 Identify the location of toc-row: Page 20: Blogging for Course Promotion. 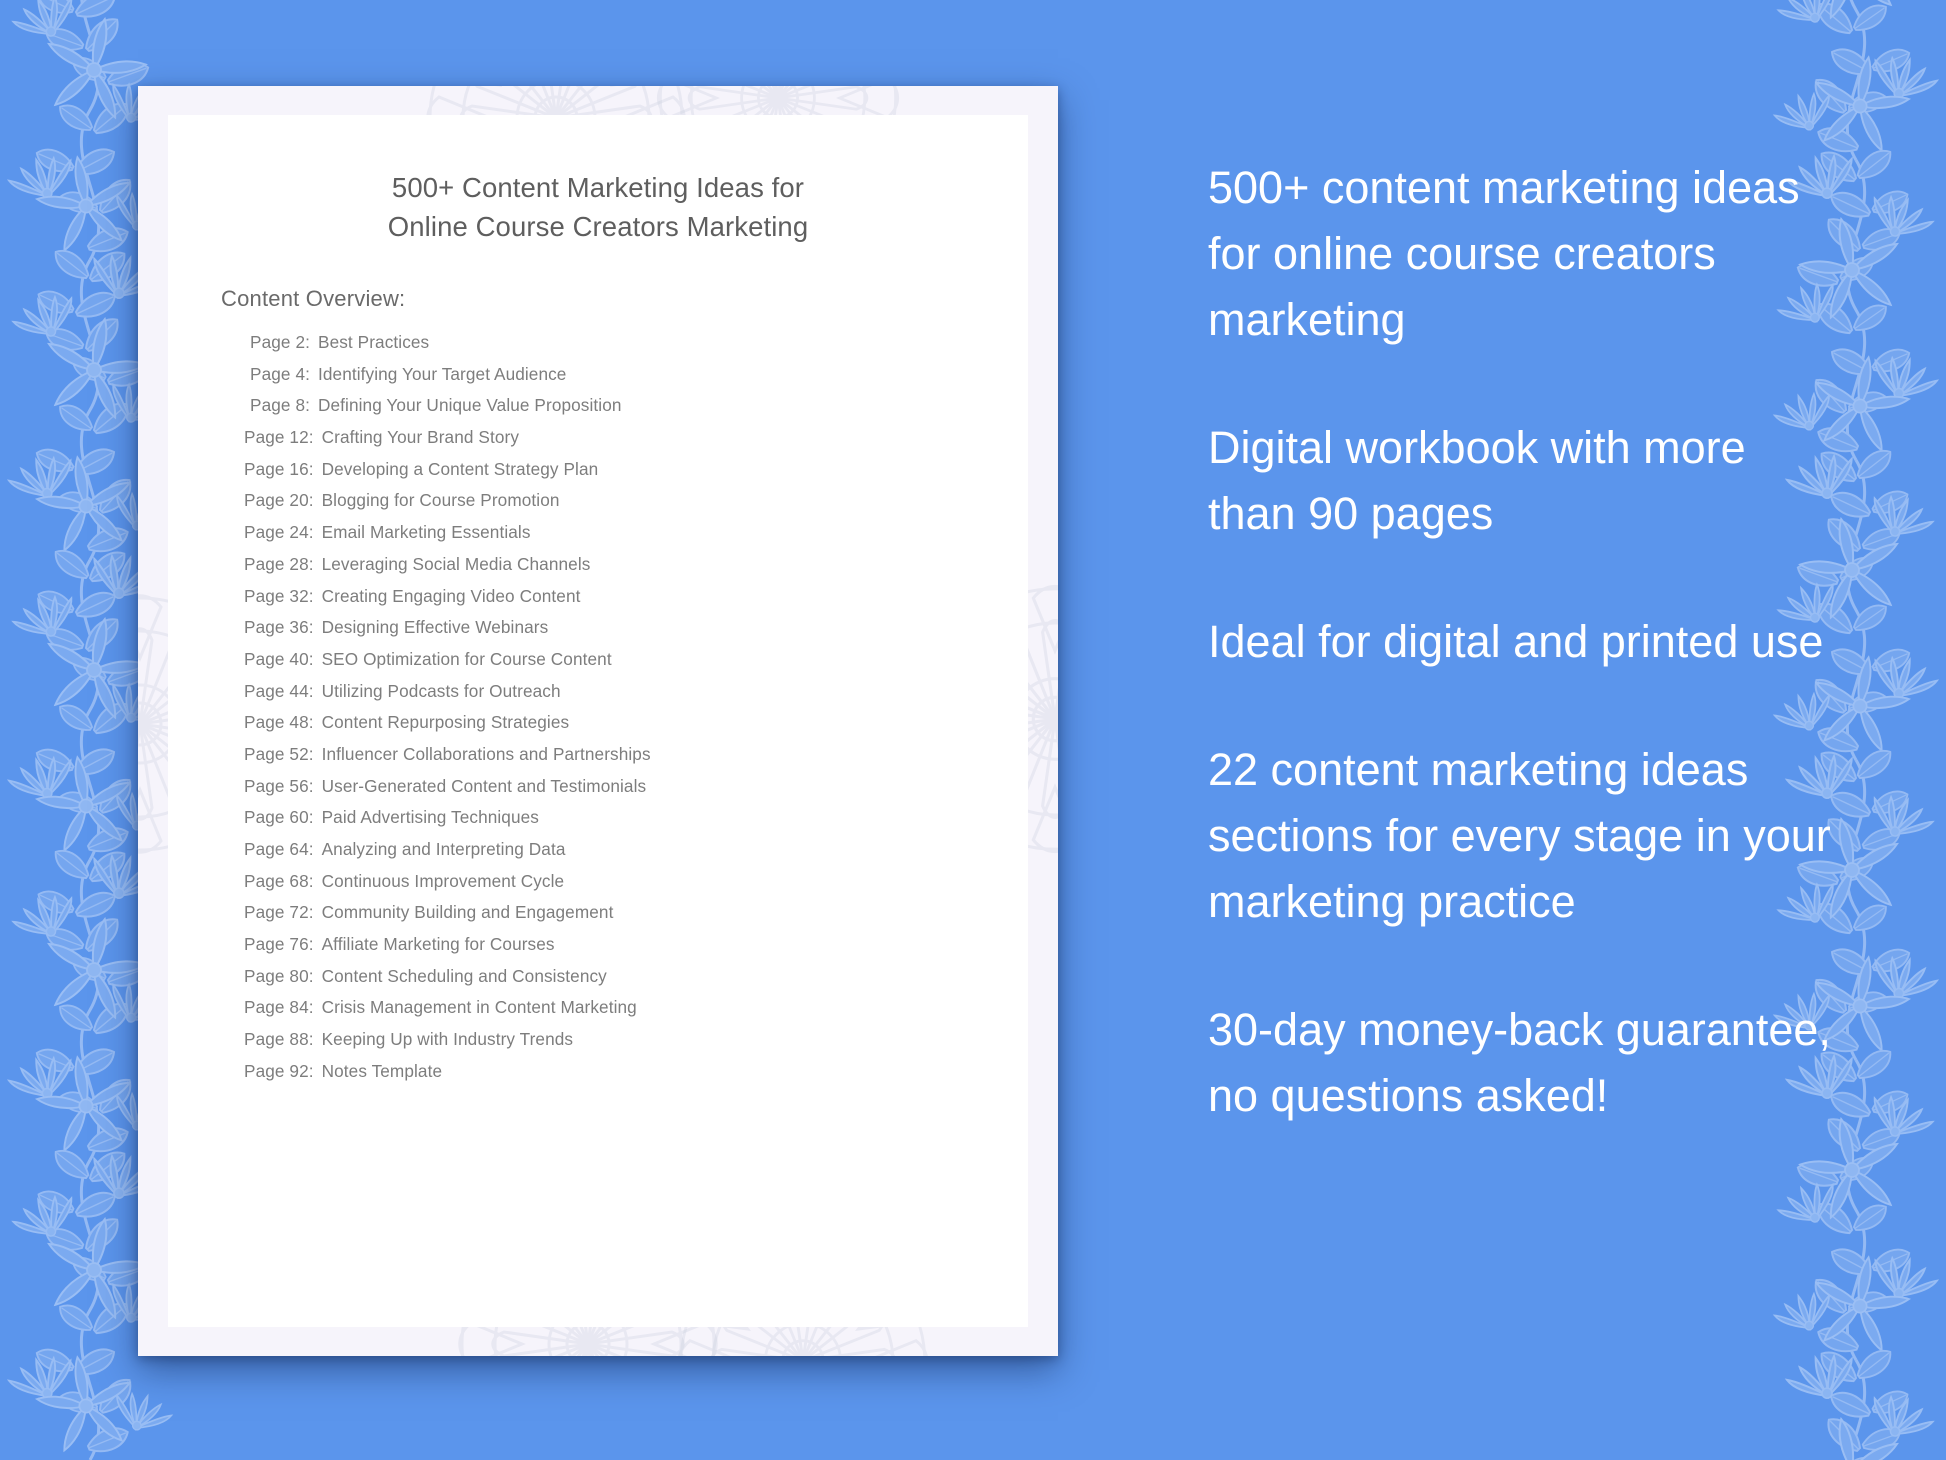
(636, 506).